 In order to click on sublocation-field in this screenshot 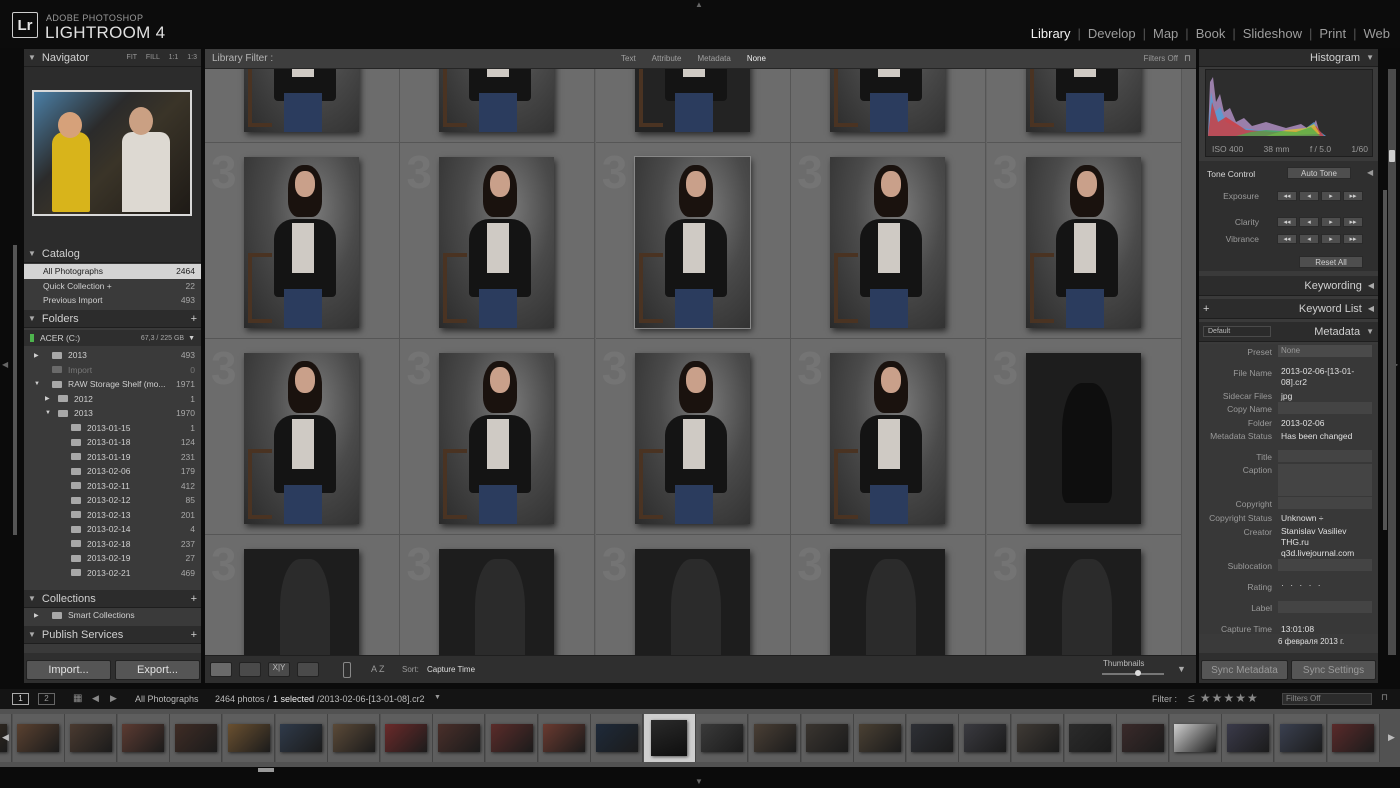, I will do `click(1325, 565)`.